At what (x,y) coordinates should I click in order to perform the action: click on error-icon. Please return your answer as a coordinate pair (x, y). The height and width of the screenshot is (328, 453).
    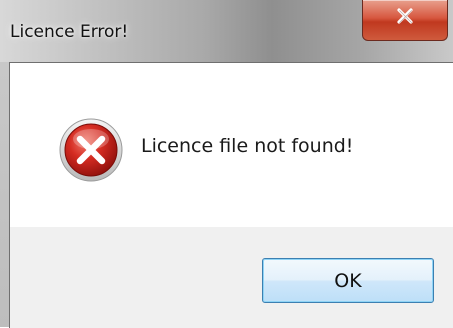
    Looking at the image, I should click on (91, 150).